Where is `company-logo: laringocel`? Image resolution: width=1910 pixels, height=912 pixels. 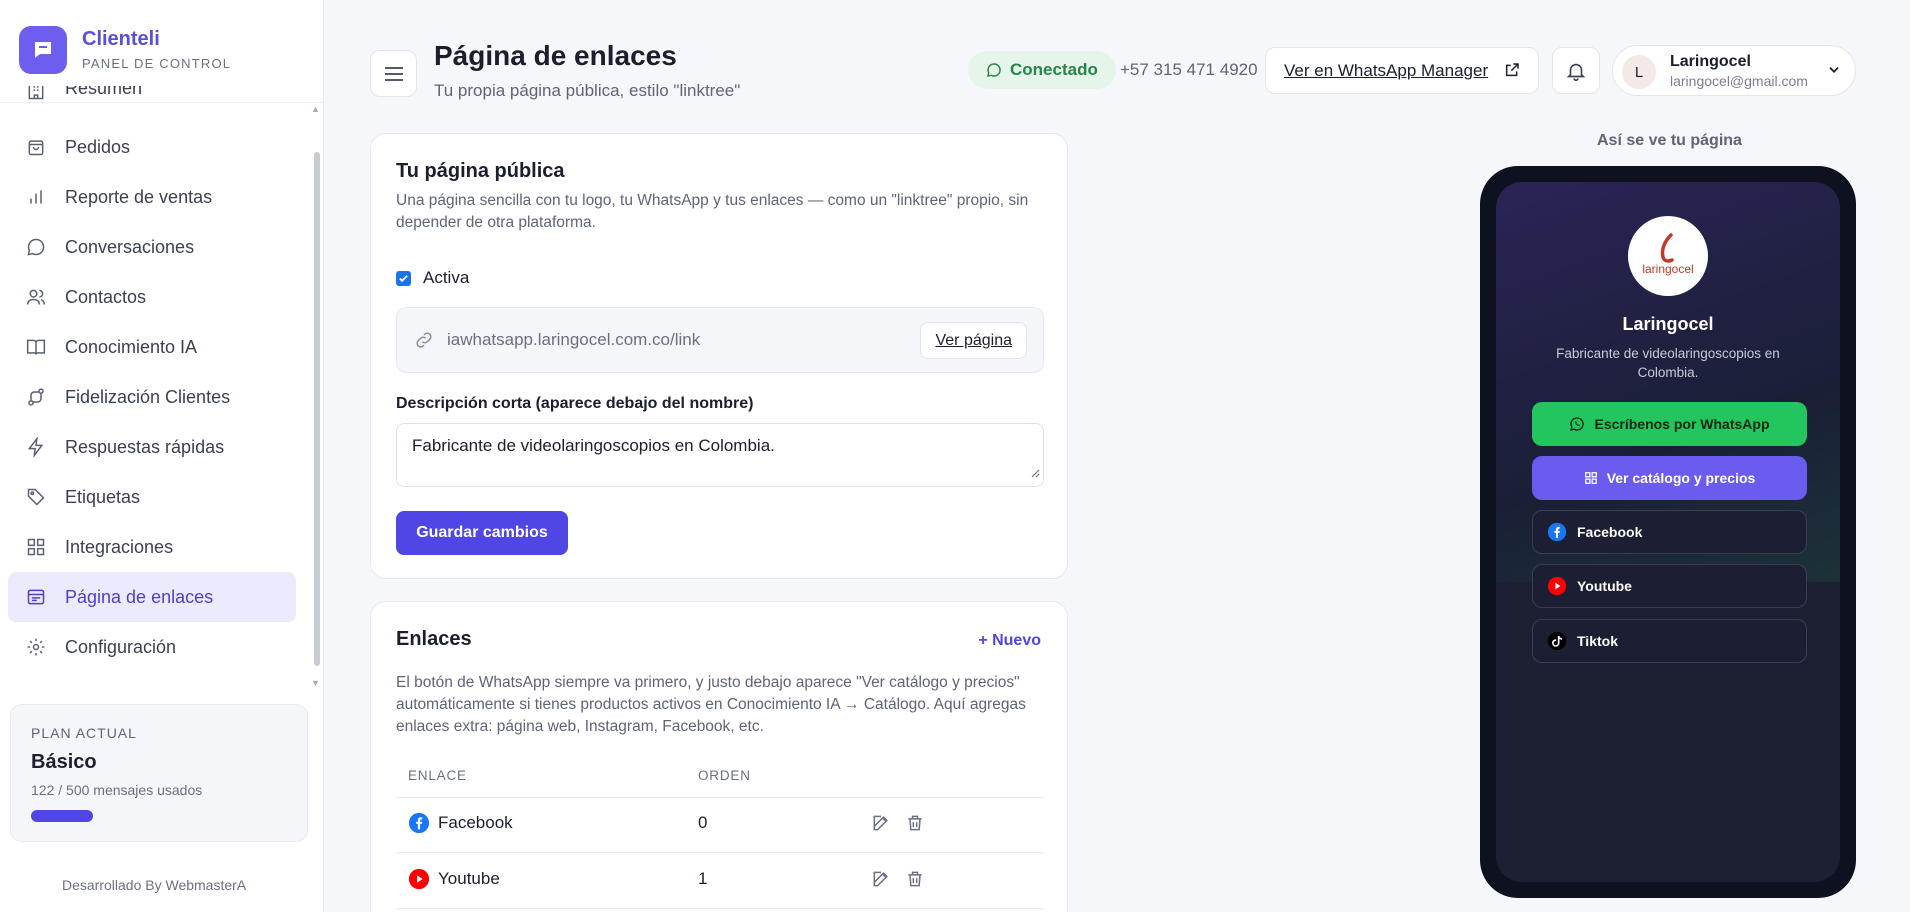 company-logo: laringocel is located at coordinates (1668, 256).